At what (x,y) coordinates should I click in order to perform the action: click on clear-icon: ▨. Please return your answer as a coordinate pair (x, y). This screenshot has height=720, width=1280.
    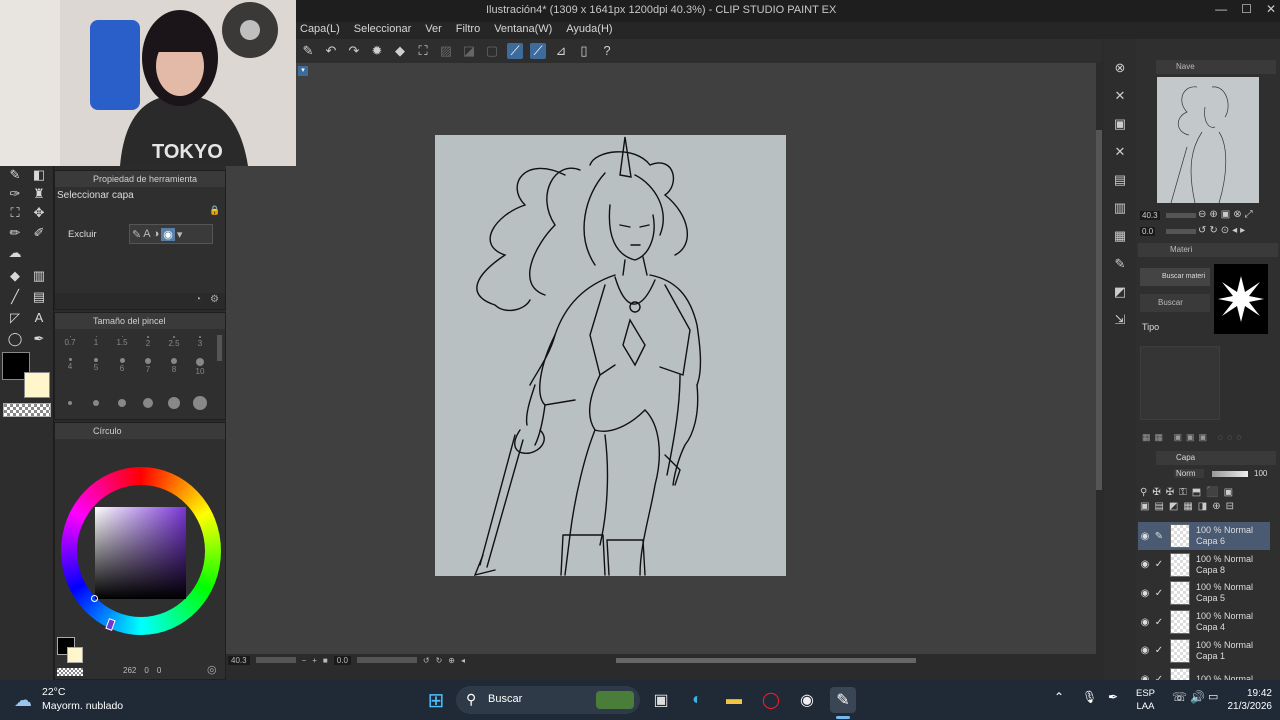
    Looking at the image, I should click on (446, 51).